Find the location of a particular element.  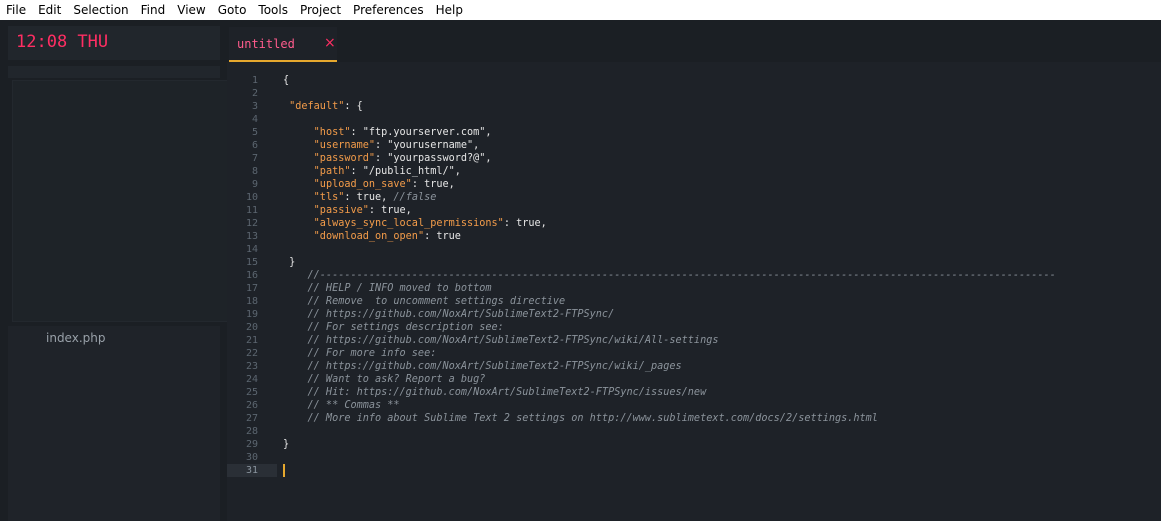

code-comment: // HELP / INFO moved to bottom is located at coordinates (387, 288).